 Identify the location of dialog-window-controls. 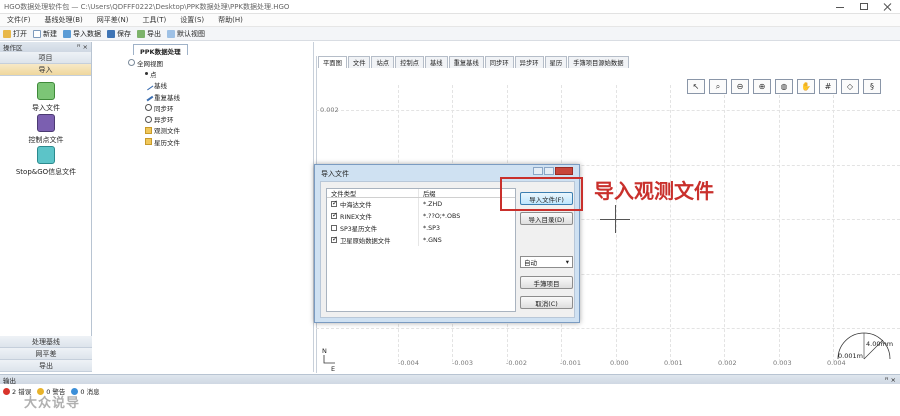
(553, 171).